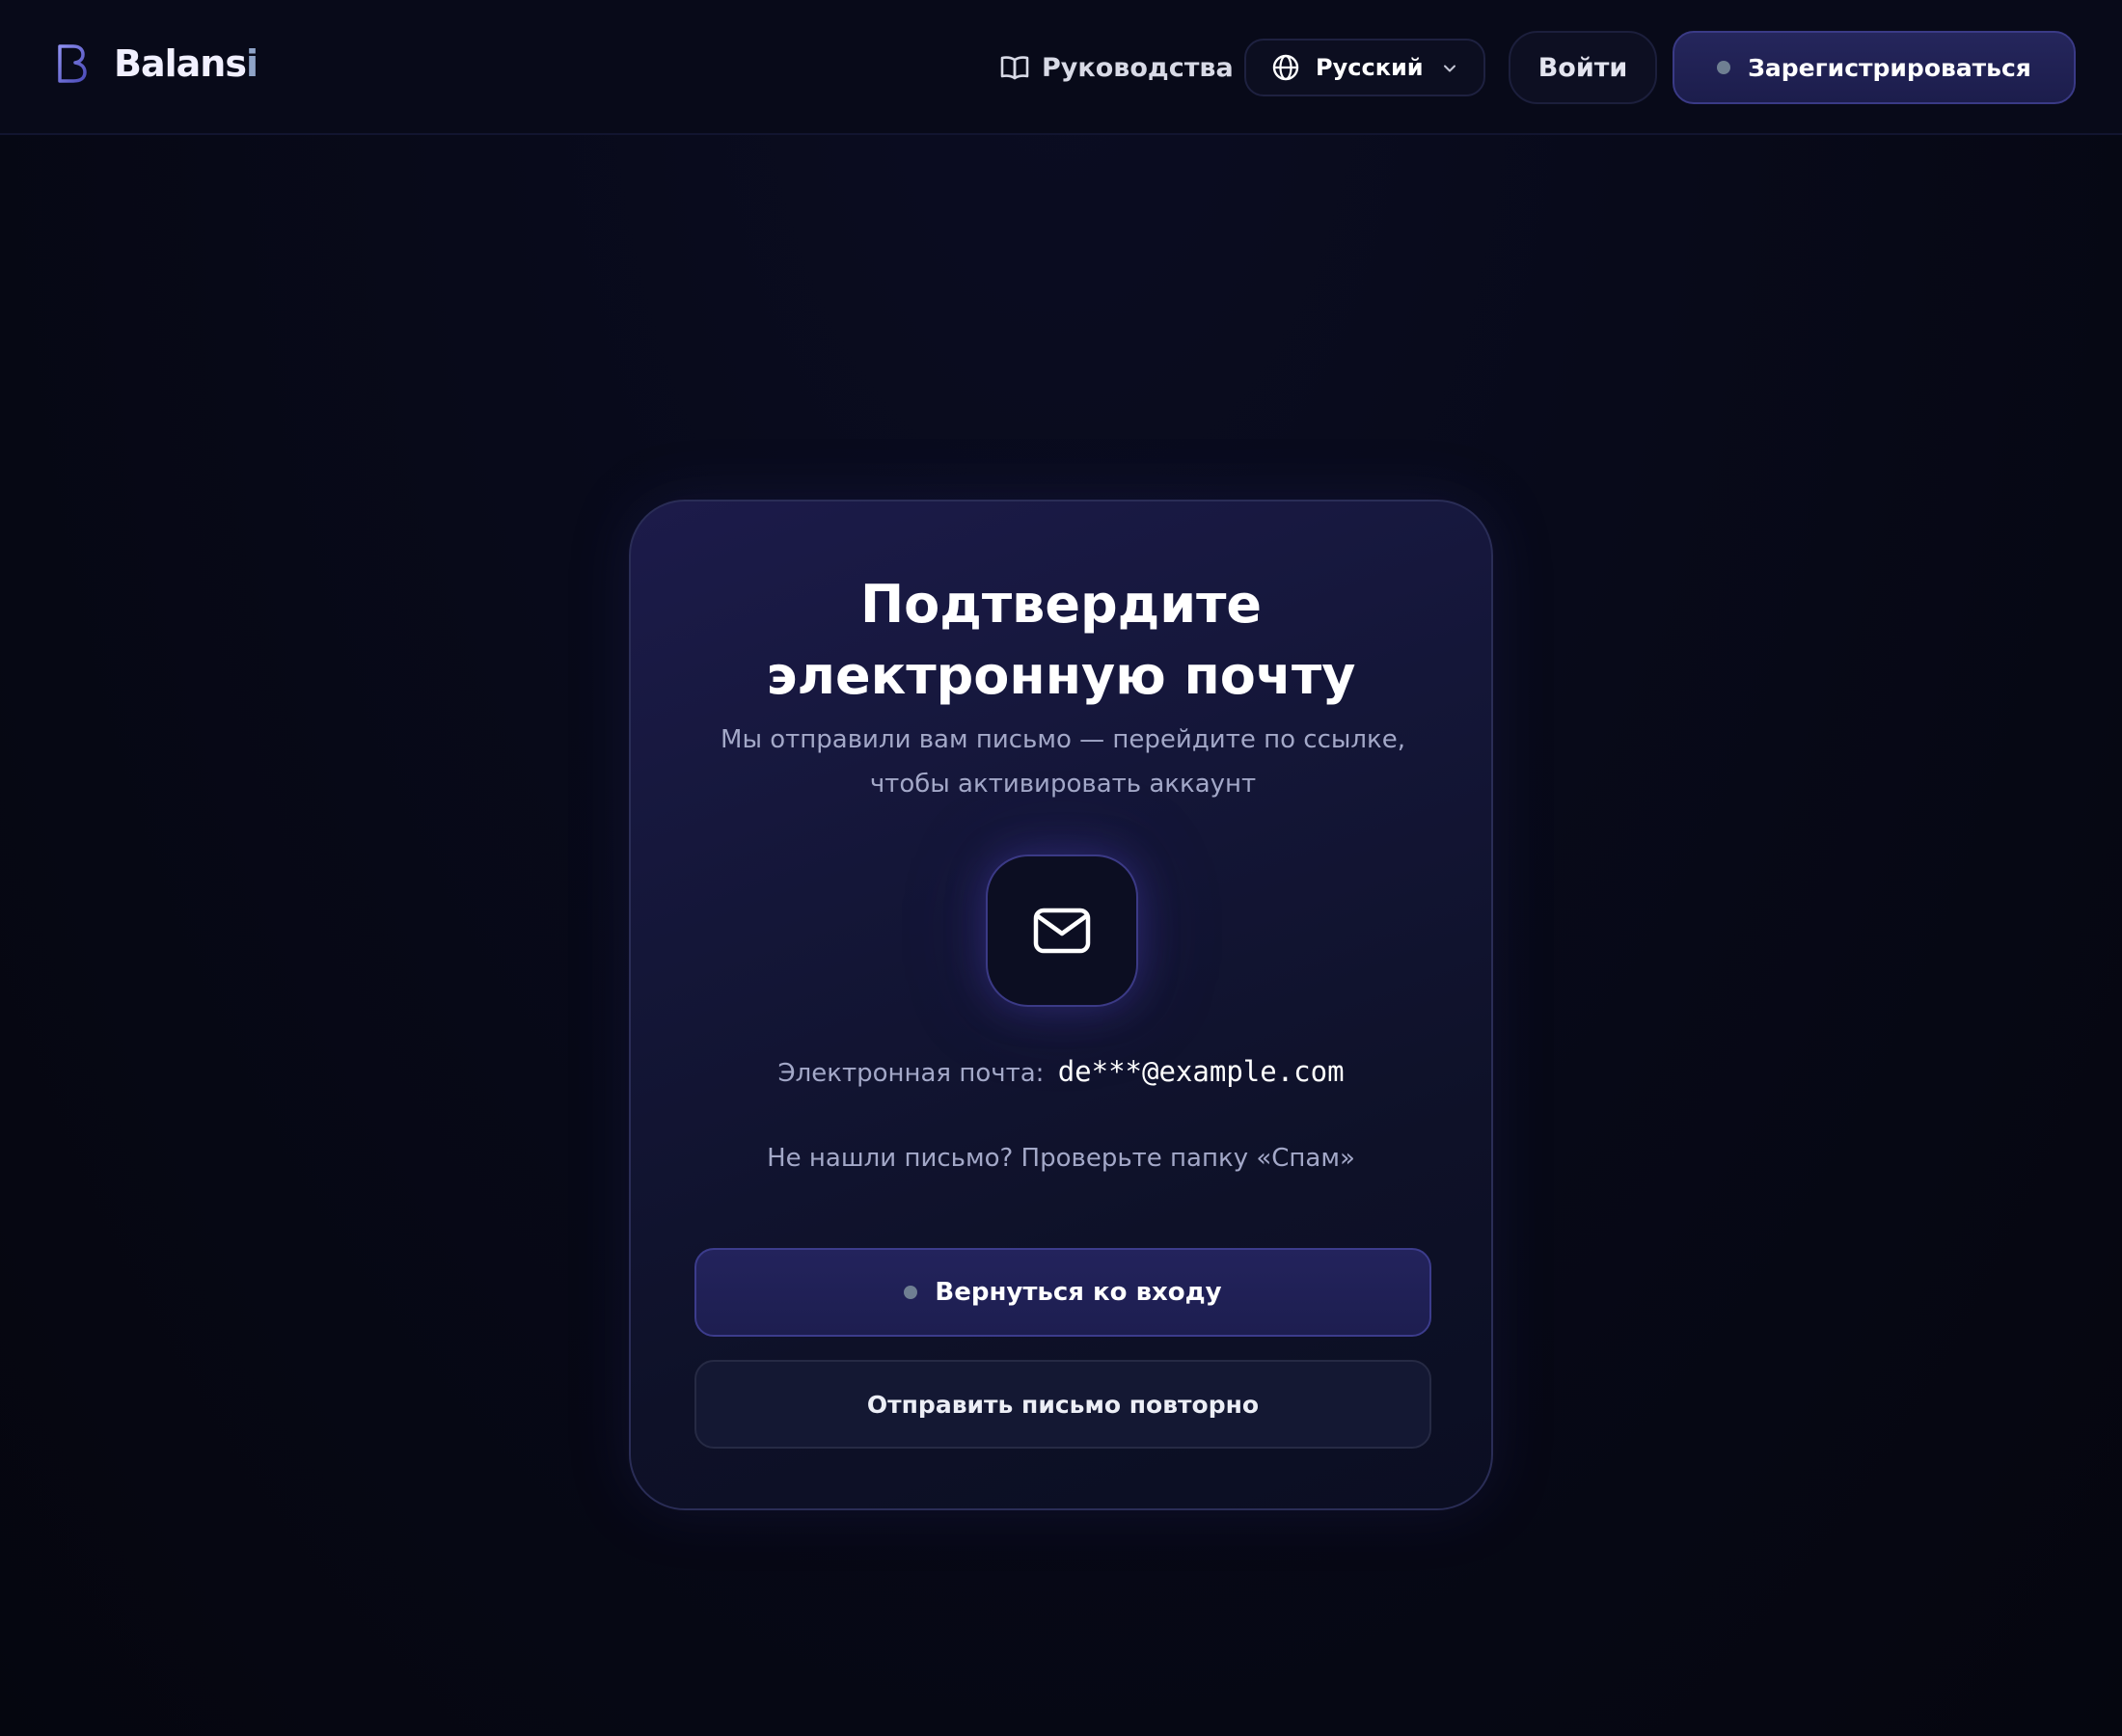 The image size is (2122, 1736). What do you see at coordinates (1370, 67) in the screenshot?
I see `language-selected-value: Русский` at bounding box center [1370, 67].